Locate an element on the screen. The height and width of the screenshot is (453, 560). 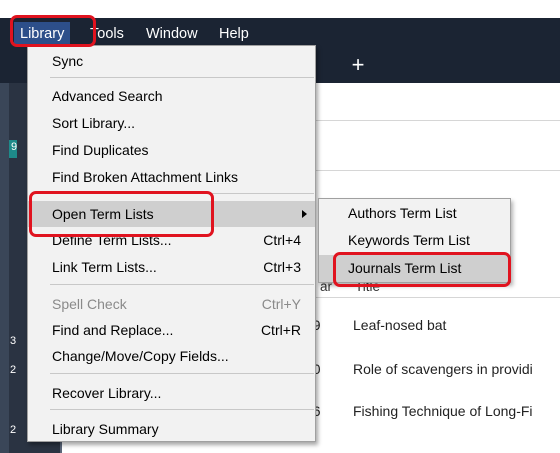
submenu-arrow-icon is located at coordinates (304, 214).